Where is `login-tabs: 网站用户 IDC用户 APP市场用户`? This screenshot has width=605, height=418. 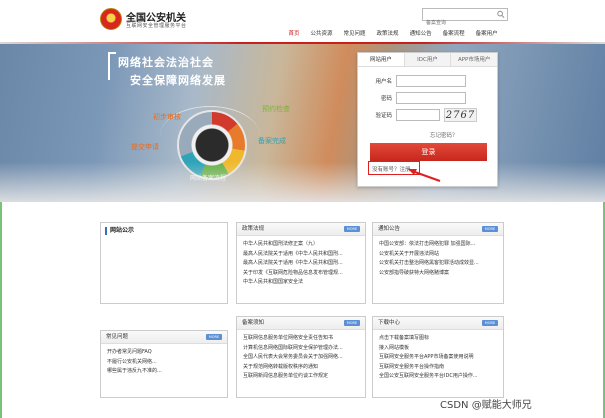
login-tabs: 网站用户 IDC用户 APP市场用户 is located at coordinates (428, 60).